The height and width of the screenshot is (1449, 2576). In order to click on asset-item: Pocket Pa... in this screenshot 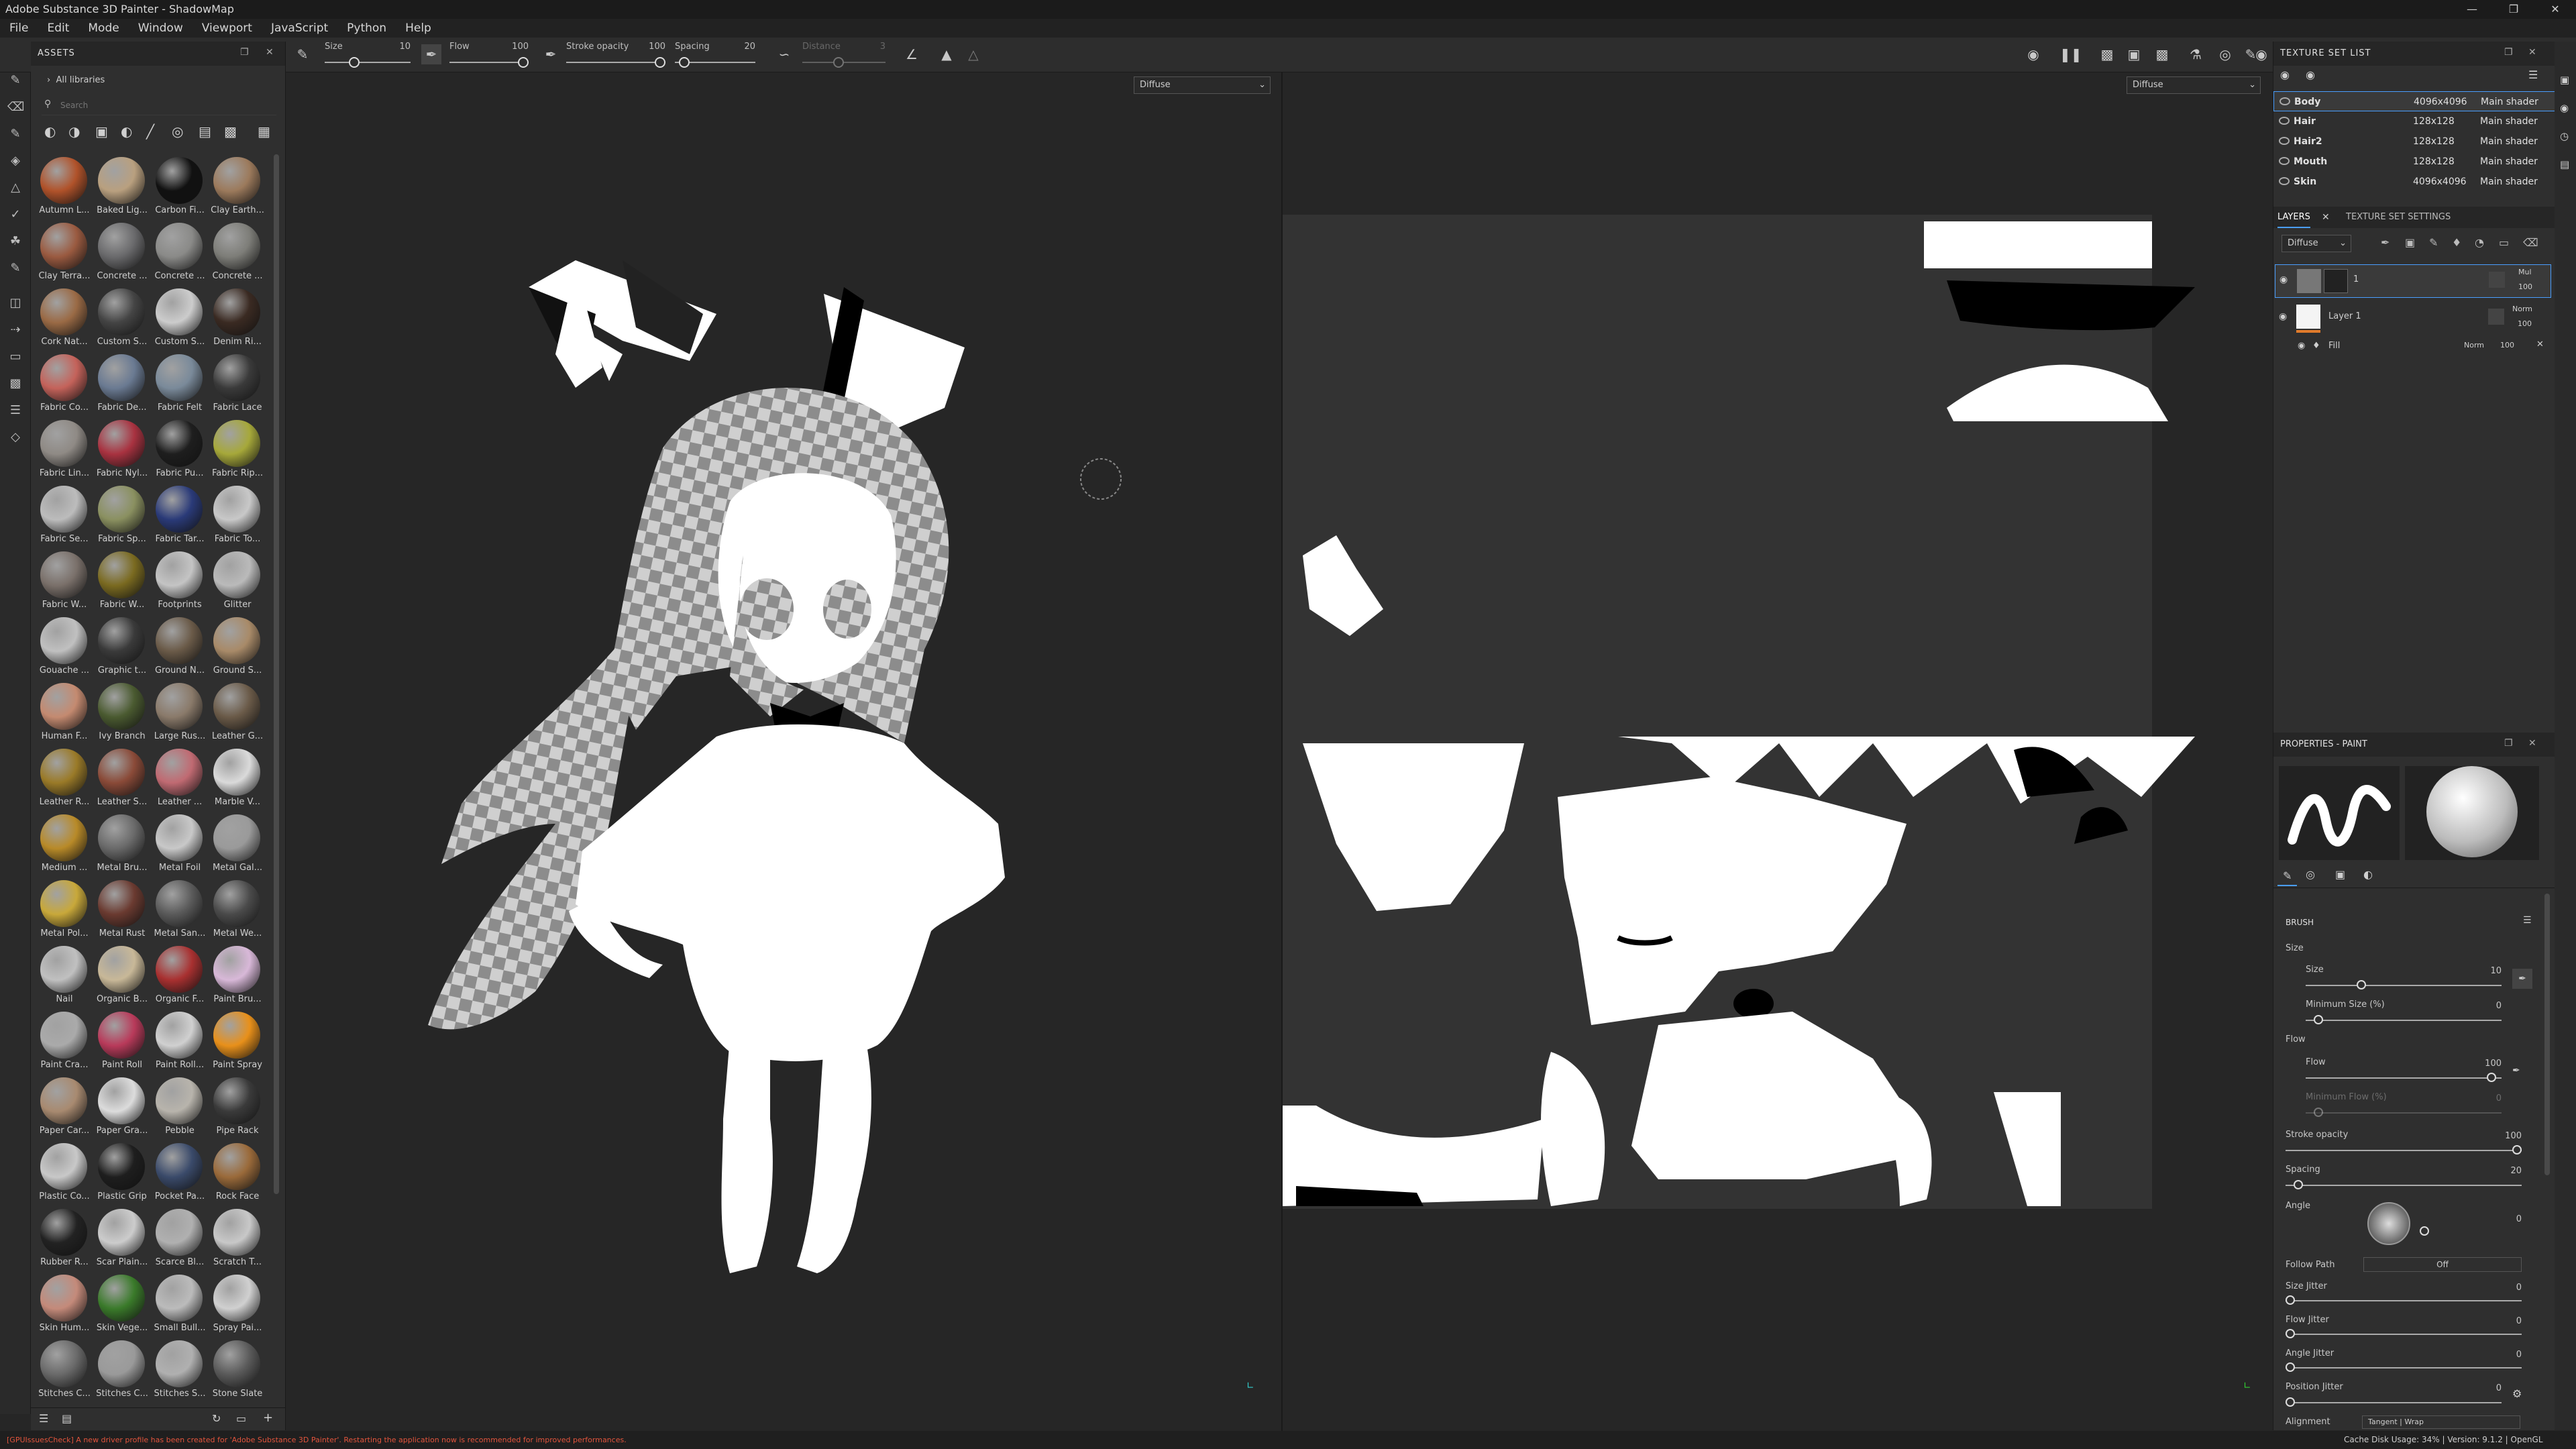, I will do `click(180, 1175)`.